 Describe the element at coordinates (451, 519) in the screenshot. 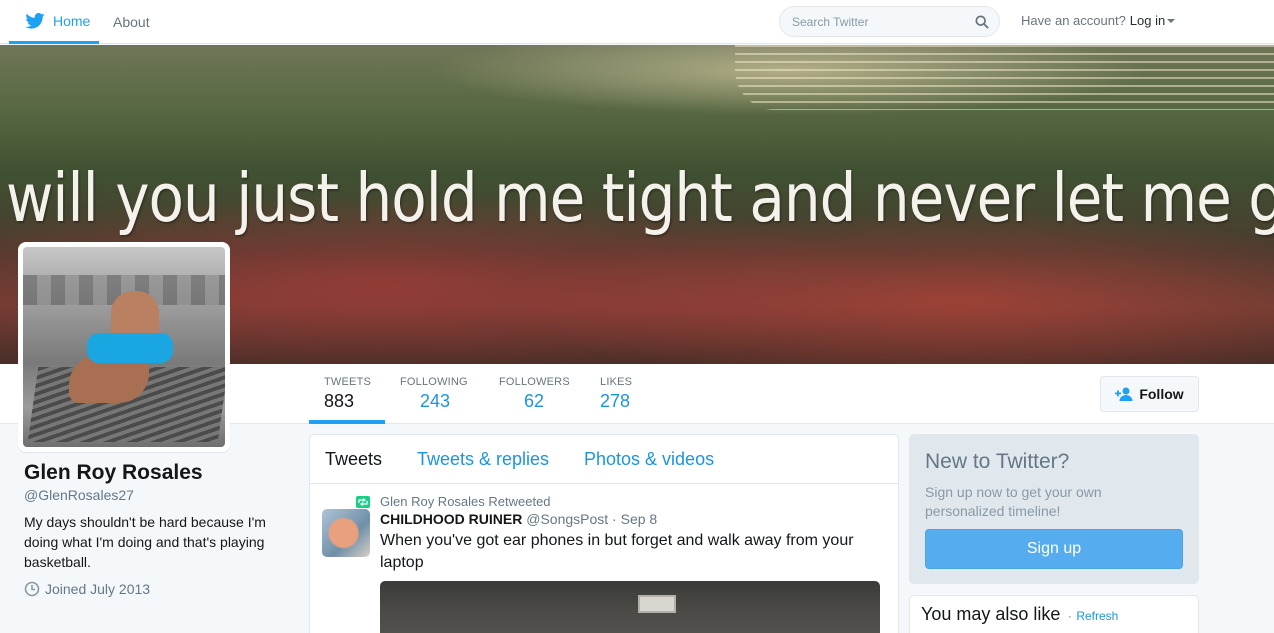

I see `tweet-author-name: CHILDHOOD RUINER` at that location.